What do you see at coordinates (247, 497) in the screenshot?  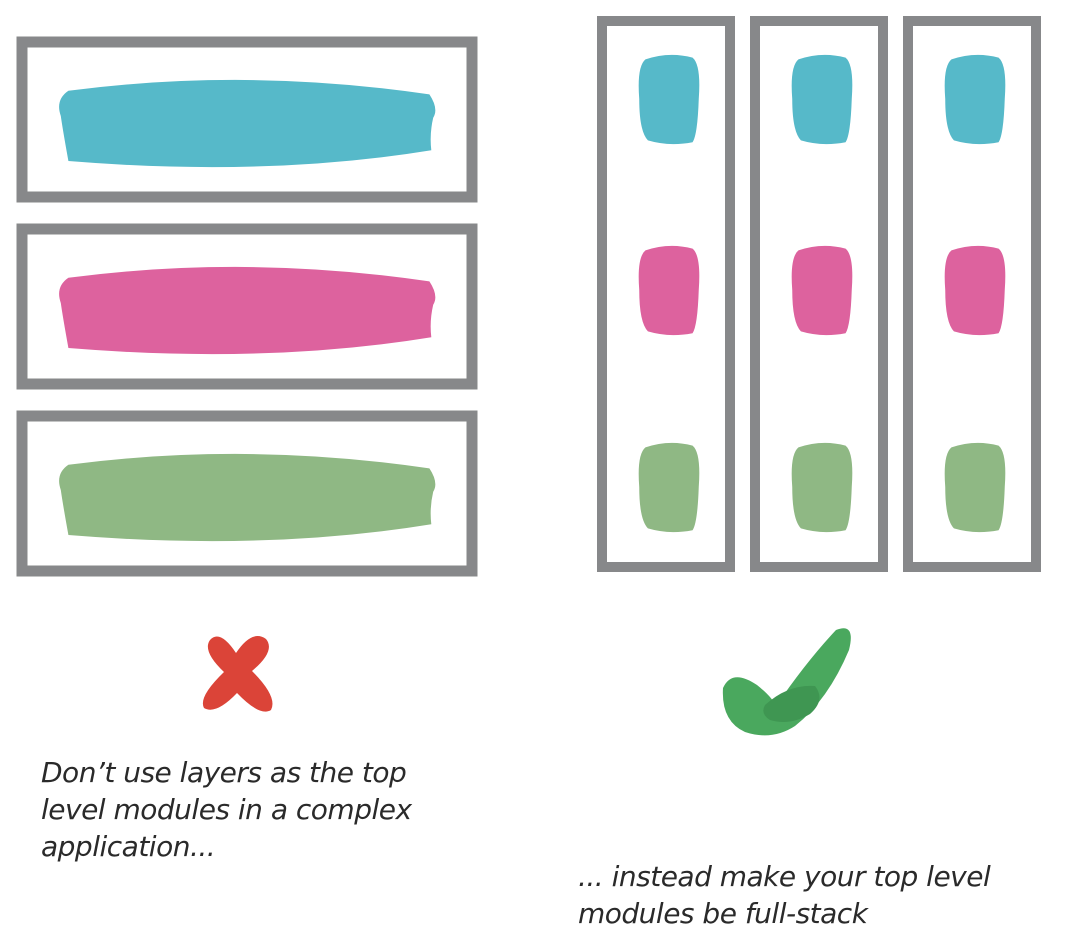 I see `layer-blob-green` at bounding box center [247, 497].